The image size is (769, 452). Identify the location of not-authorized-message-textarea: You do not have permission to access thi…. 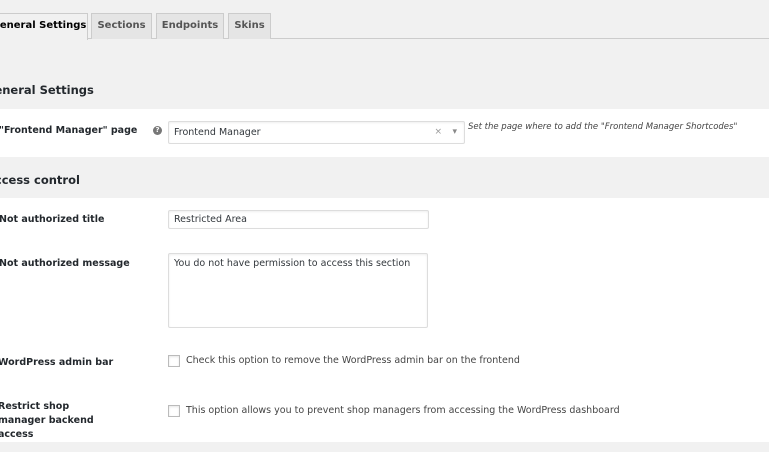
(298, 290).